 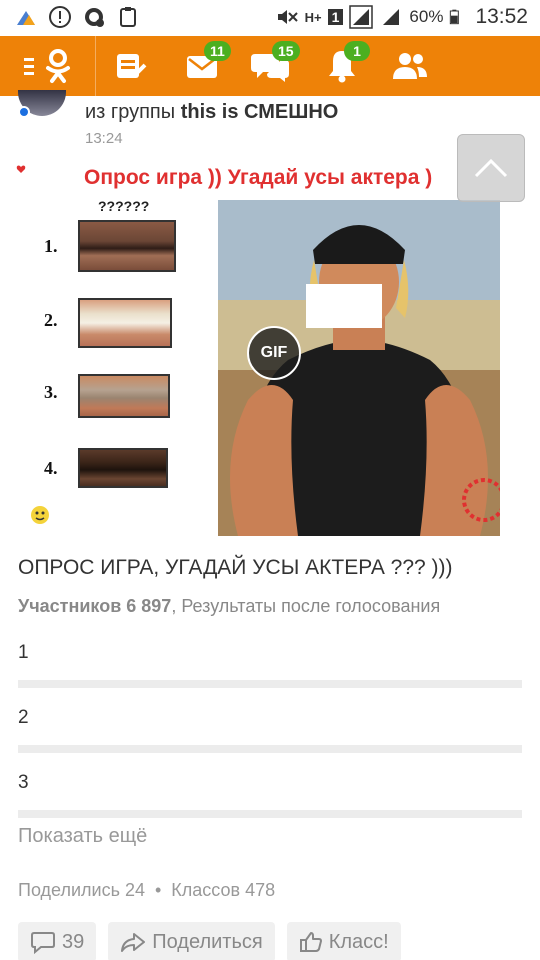 I want to click on menu-logo-button, so click(x=48, y=66).